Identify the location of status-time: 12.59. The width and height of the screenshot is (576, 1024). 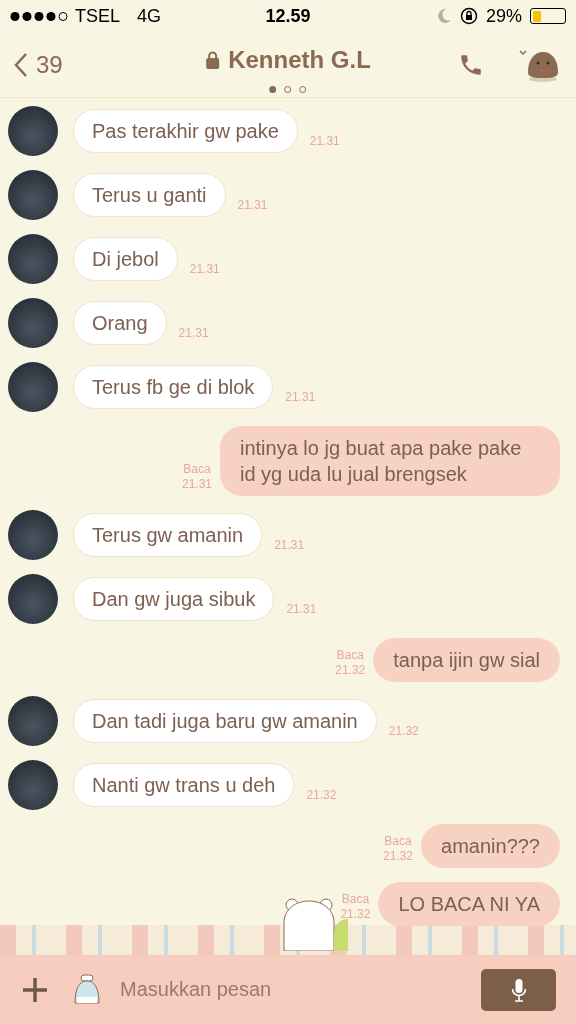
(288, 16).